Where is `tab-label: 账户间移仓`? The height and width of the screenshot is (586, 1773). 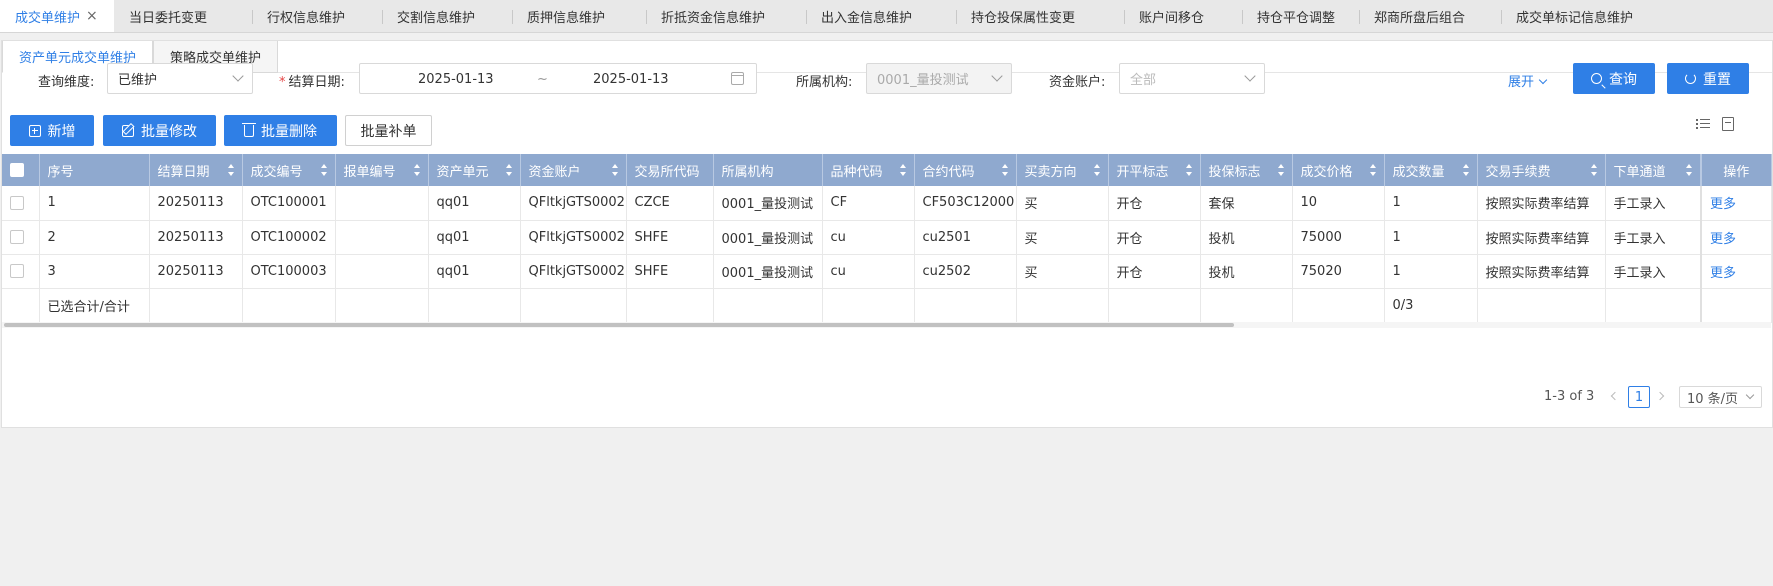
tab-label: 账户间移仓 is located at coordinates (1172, 18).